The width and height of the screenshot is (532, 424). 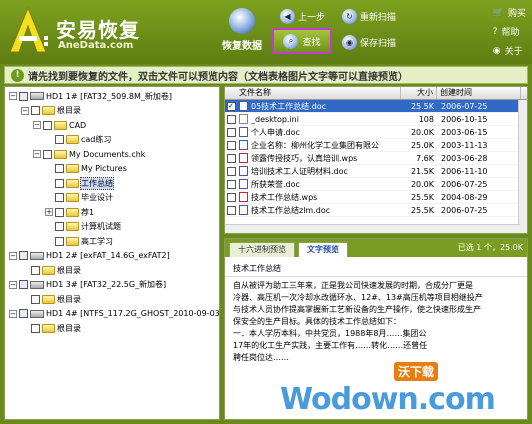 What do you see at coordinates (522, 166) in the screenshot?
I see `vertical-scrollbar` at bounding box center [522, 166].